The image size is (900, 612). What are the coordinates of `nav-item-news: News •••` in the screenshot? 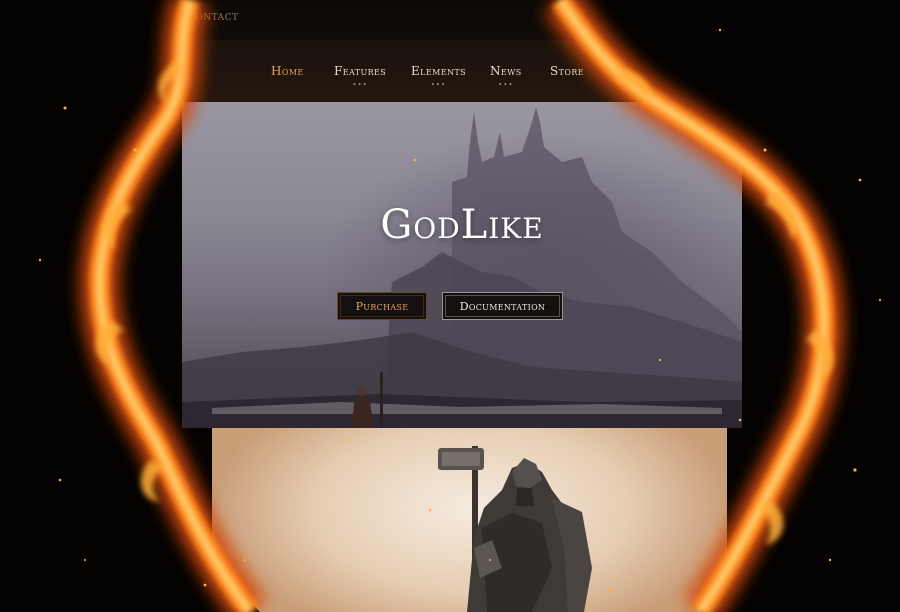 It's located at (506, 76).